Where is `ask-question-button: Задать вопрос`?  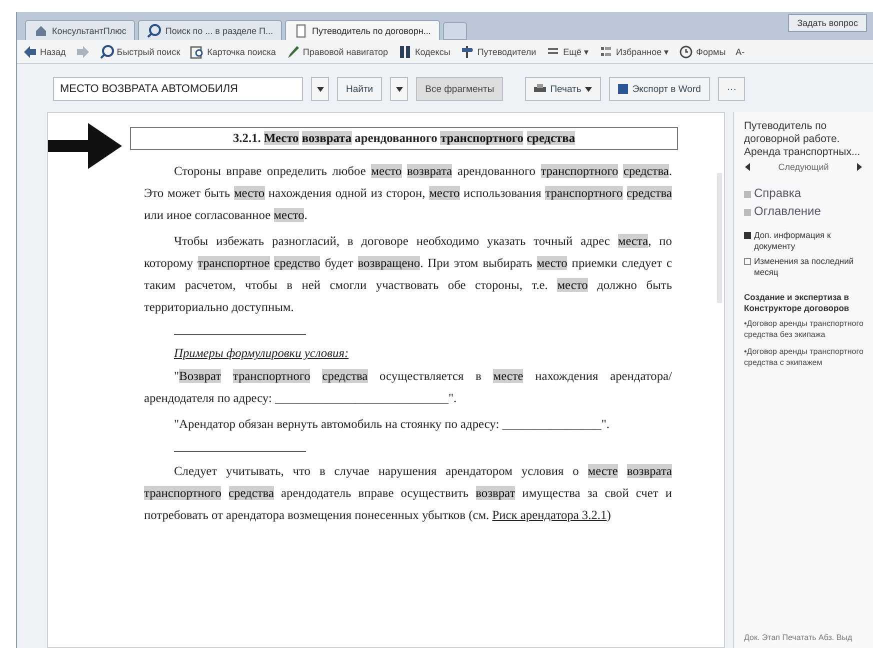
ask-question-button: Задать вопрос is located at coordinates (827, 23).